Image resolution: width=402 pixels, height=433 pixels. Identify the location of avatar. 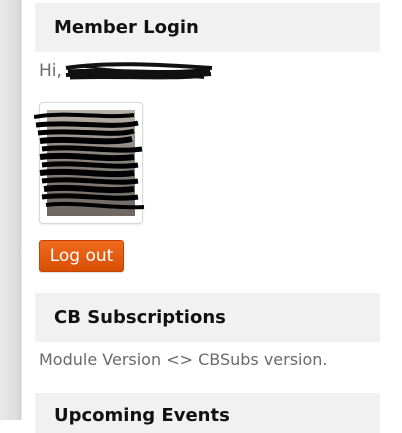
(89, 163).